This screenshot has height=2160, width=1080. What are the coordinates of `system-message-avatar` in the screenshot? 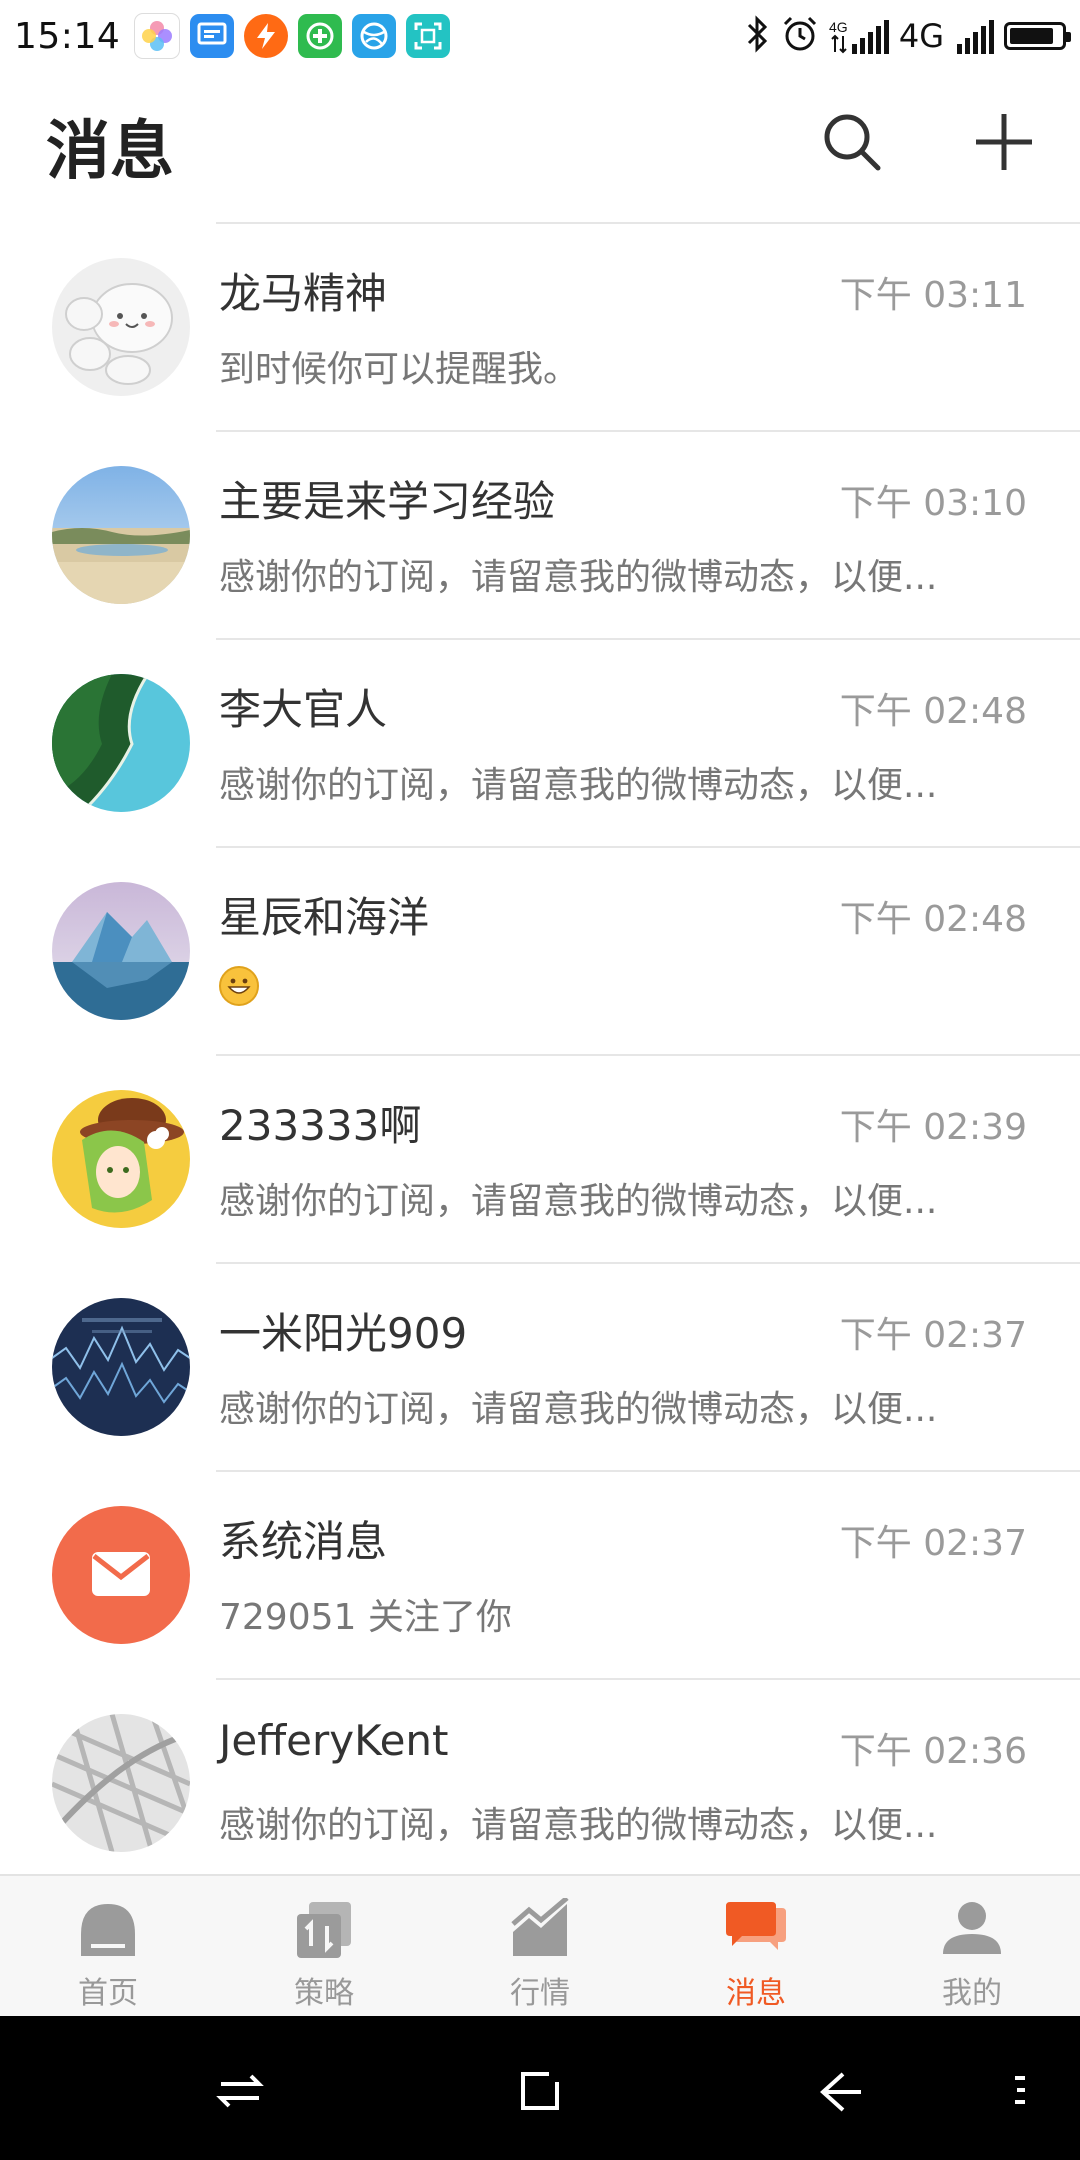 It's located at (121, 1575).